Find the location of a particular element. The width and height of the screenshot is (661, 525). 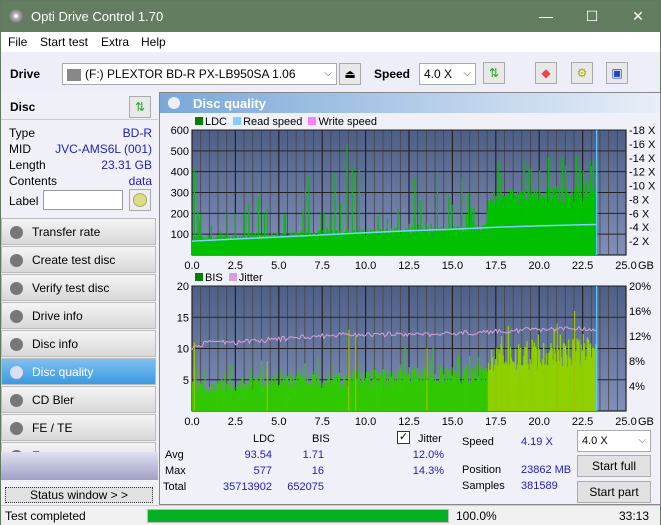

erase-button: ◆ is located at coordinates (546, 73).